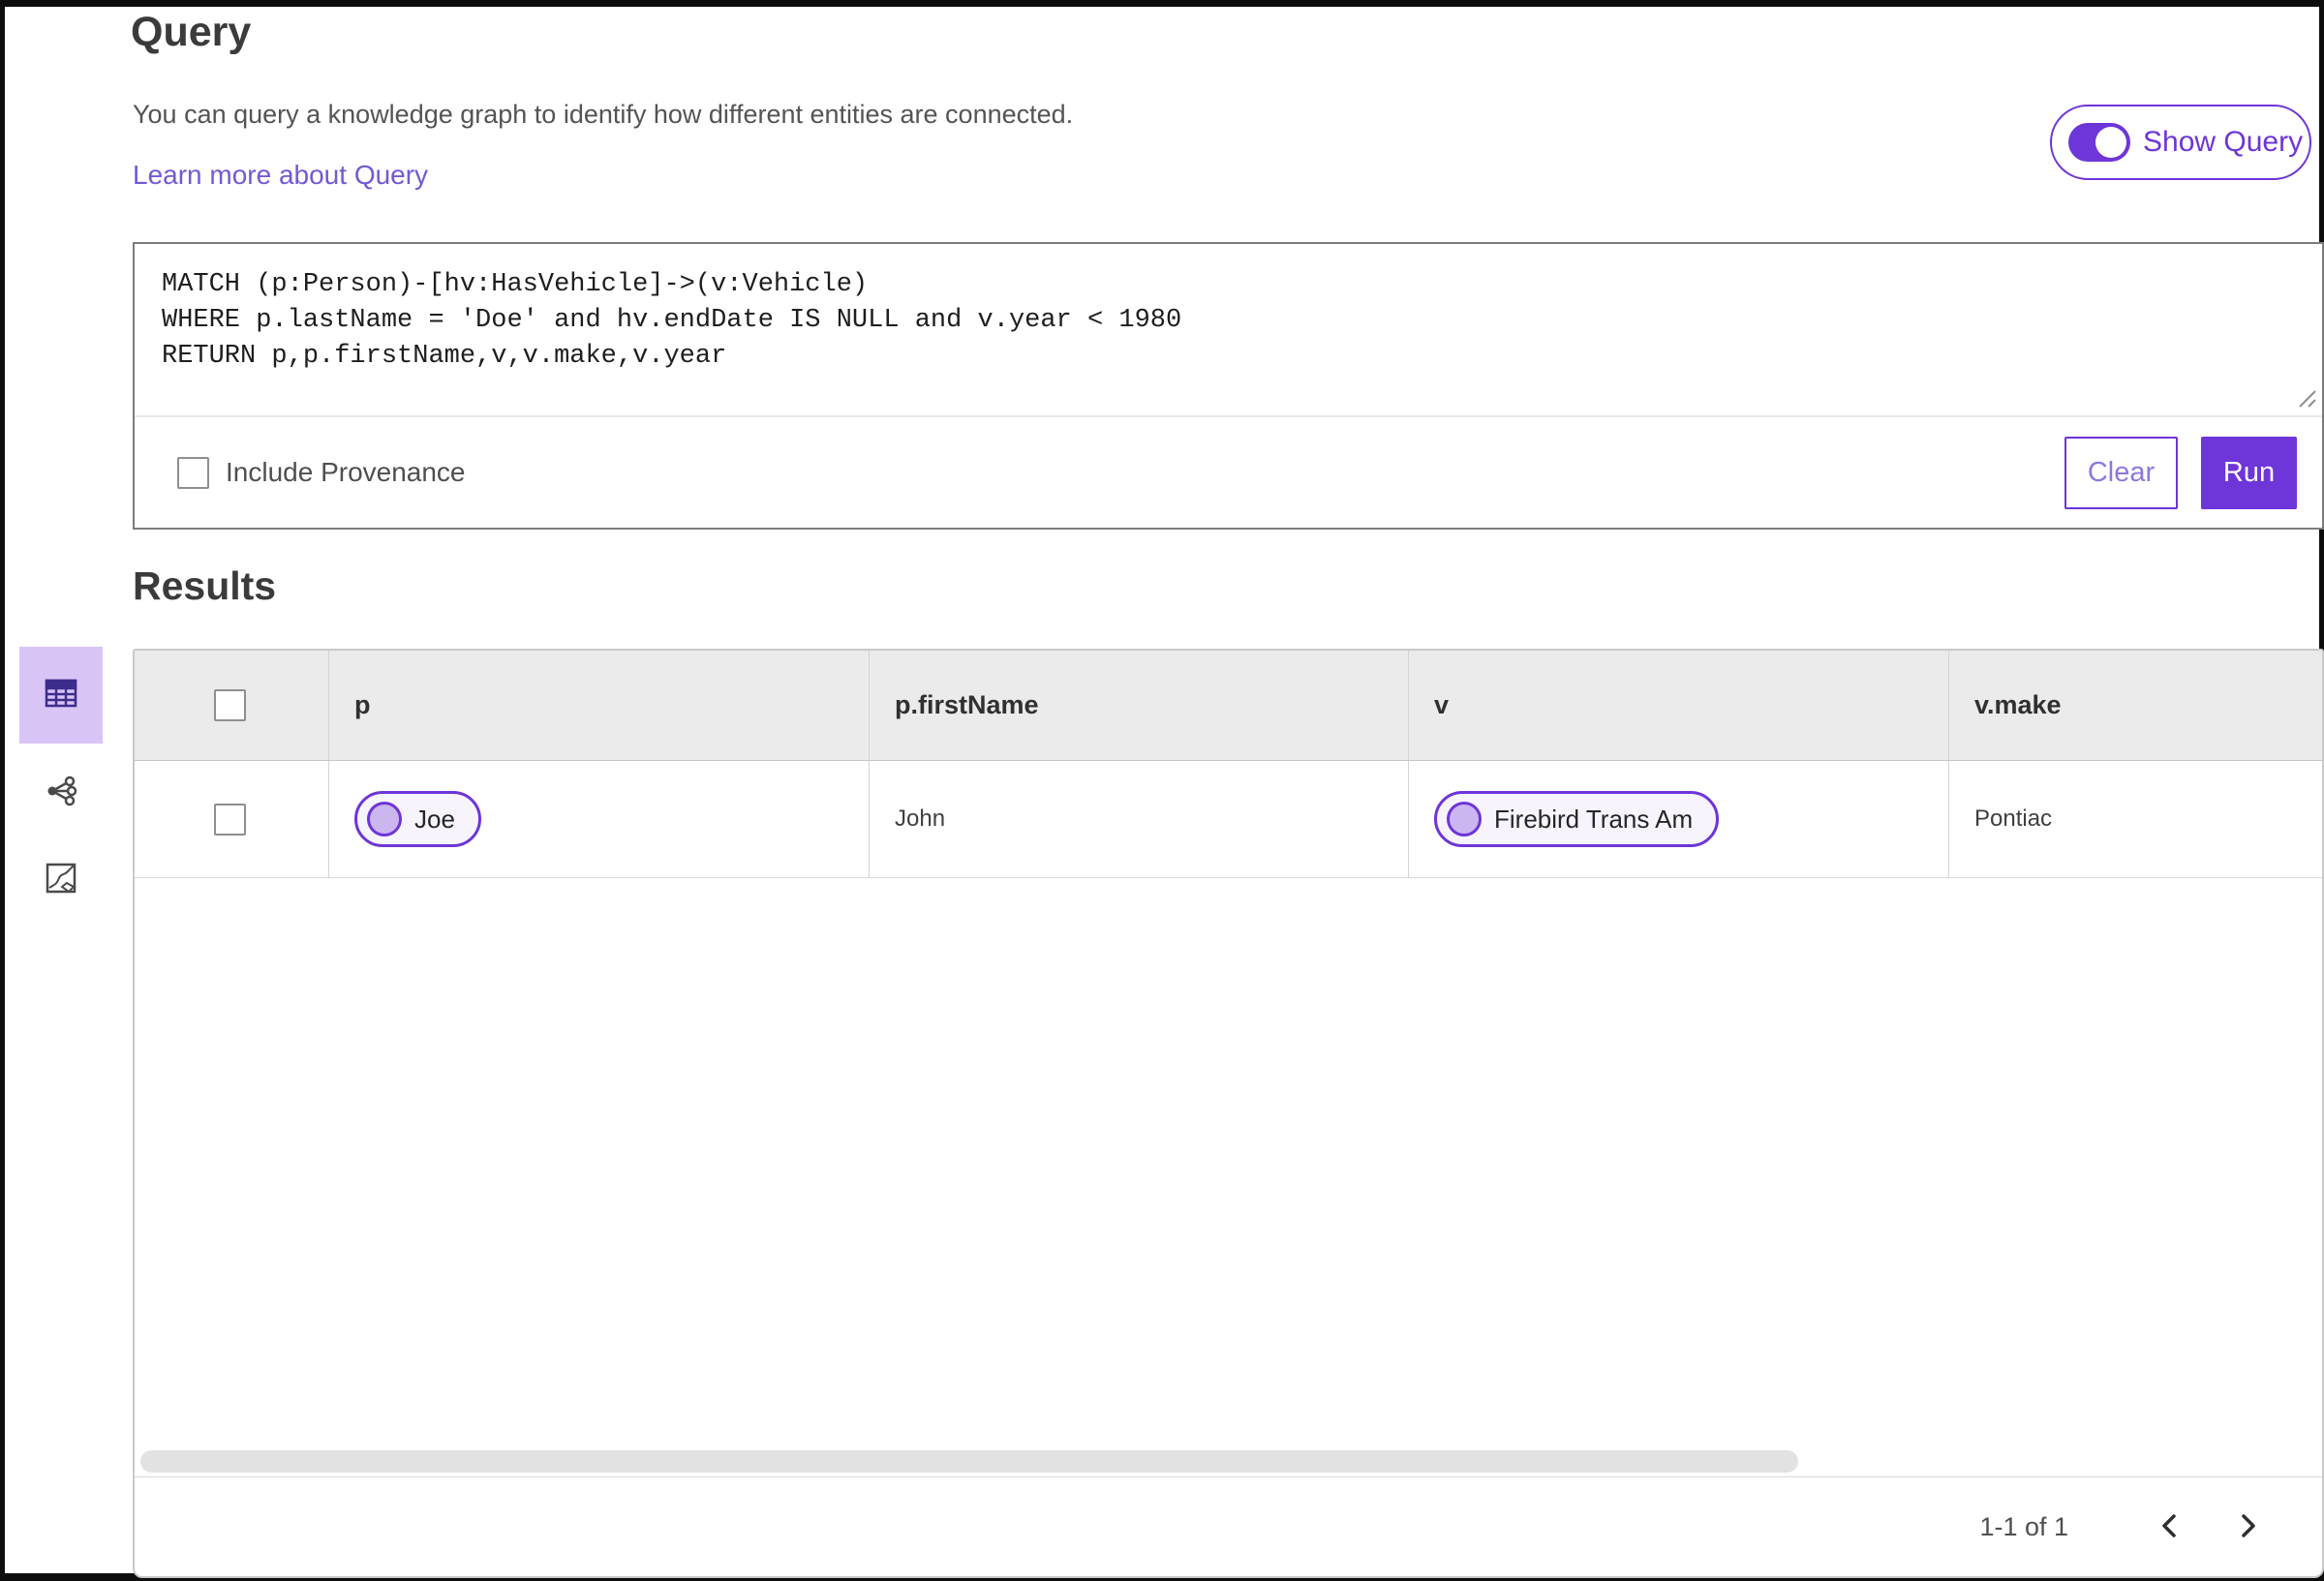 The width and height of the screenshot is (2324, 1581). Describe the element at coordinates (205, 585) in the screenshot. I see `results-title: Results` at that location.